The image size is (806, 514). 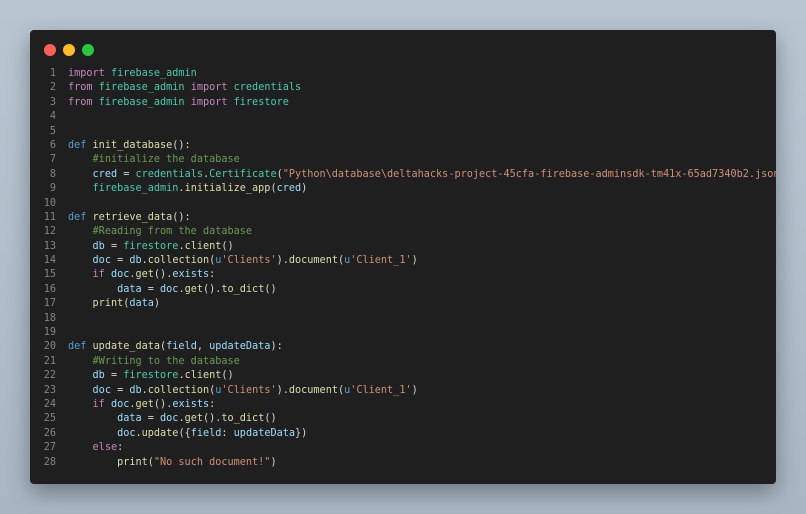 What do you see at coordinates (49, 232) in the screenshot?
I see `line-number: 12` at bounding box center [49, 232].